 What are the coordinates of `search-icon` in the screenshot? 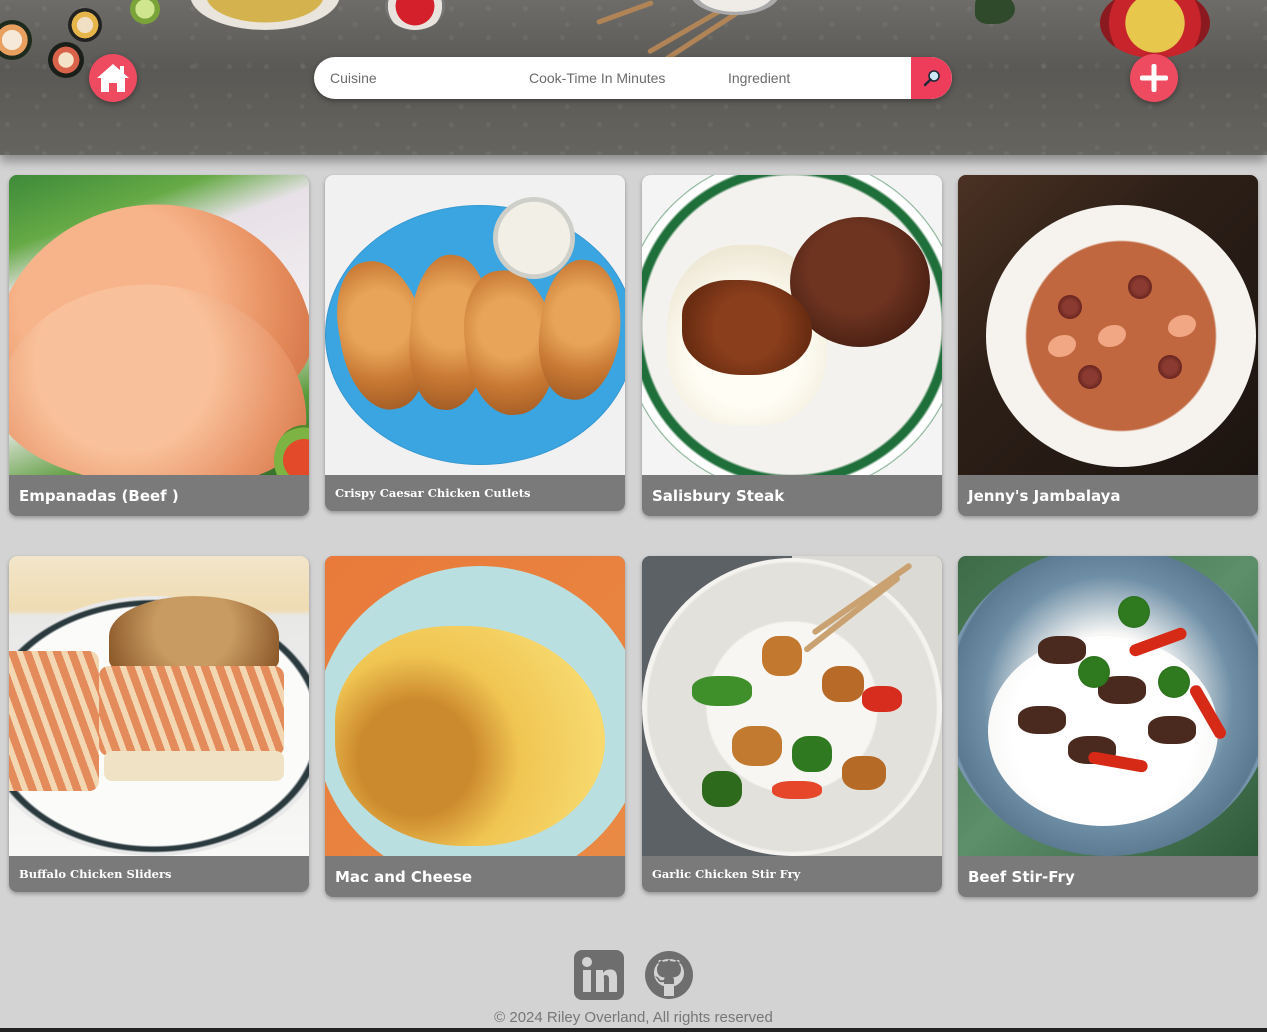 It's located at (931, 78).